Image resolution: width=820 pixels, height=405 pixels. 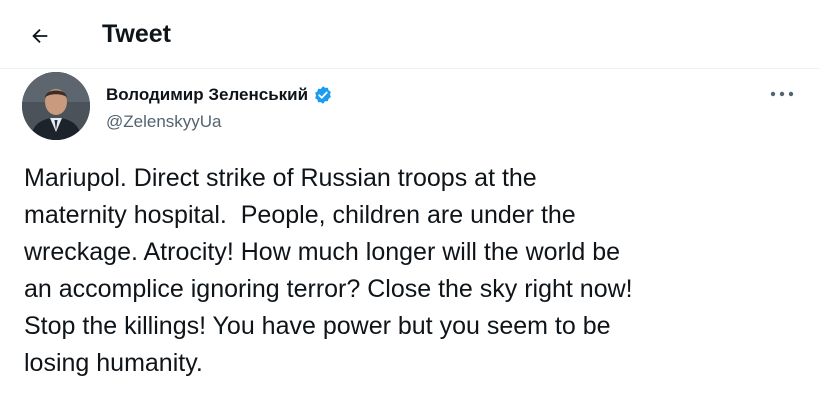 I want to click on page-title: Tweet, so click(x=136, y=34).